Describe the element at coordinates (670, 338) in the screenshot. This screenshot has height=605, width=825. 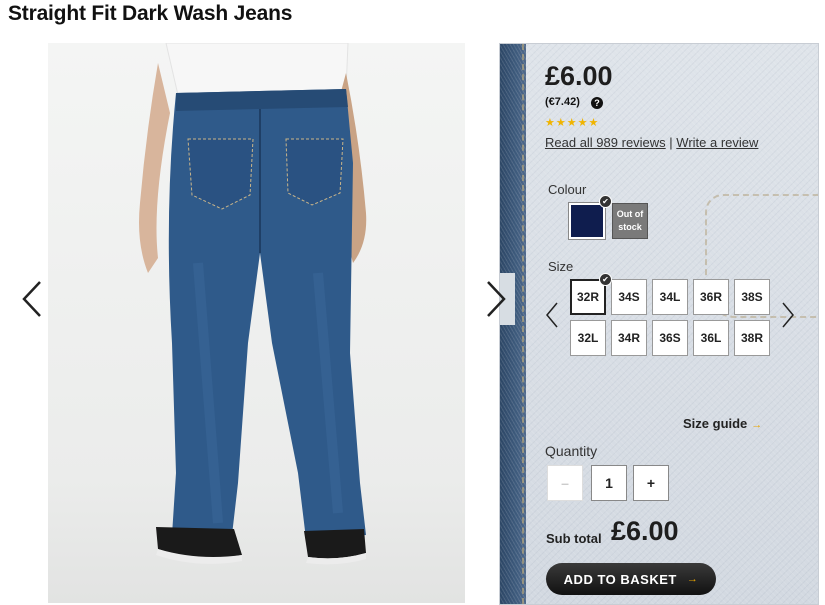
I see `size-option-36s: 36S` at that location.